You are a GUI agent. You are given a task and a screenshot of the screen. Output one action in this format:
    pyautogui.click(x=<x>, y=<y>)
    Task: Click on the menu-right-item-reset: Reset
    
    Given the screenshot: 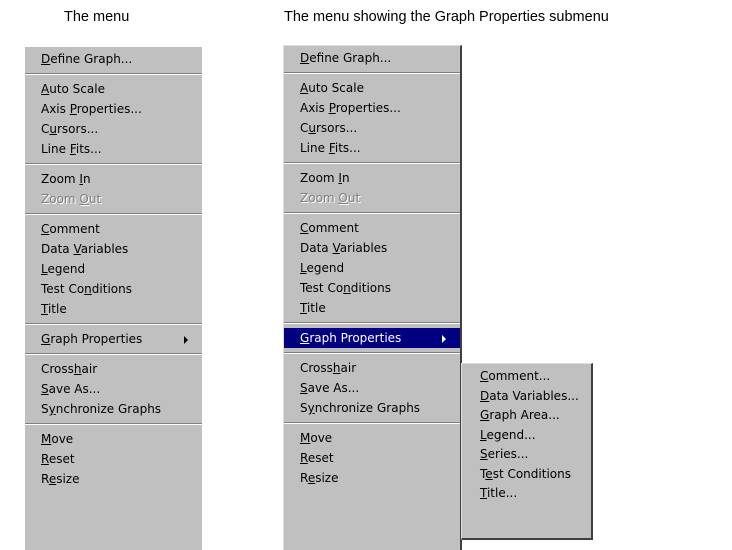 What is the action you would take?
    pyautogui.click(x=372, y=458)
    